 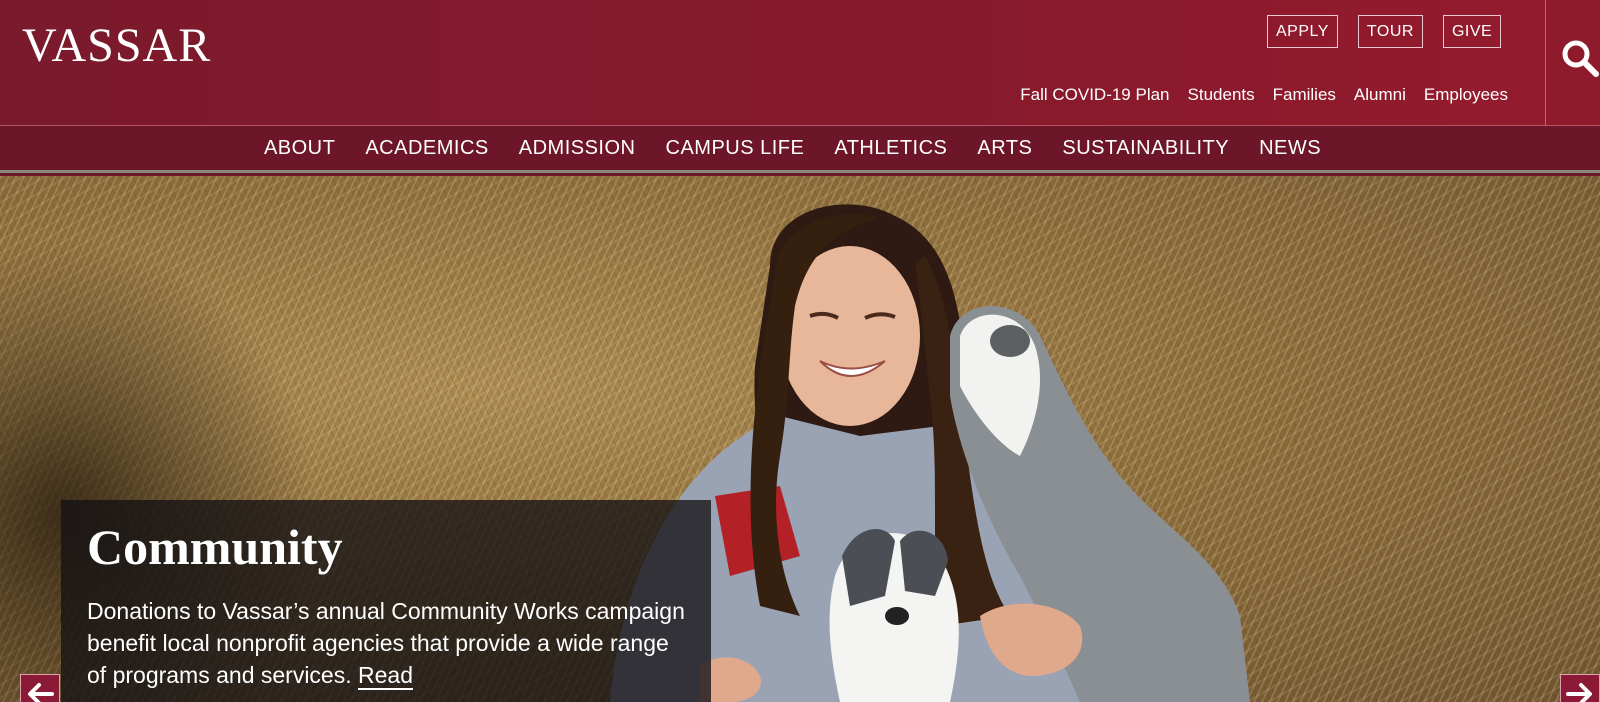 I want to click on nav-item-sustainability: SUSTAINABILITY, so click(x=1145, y=148).